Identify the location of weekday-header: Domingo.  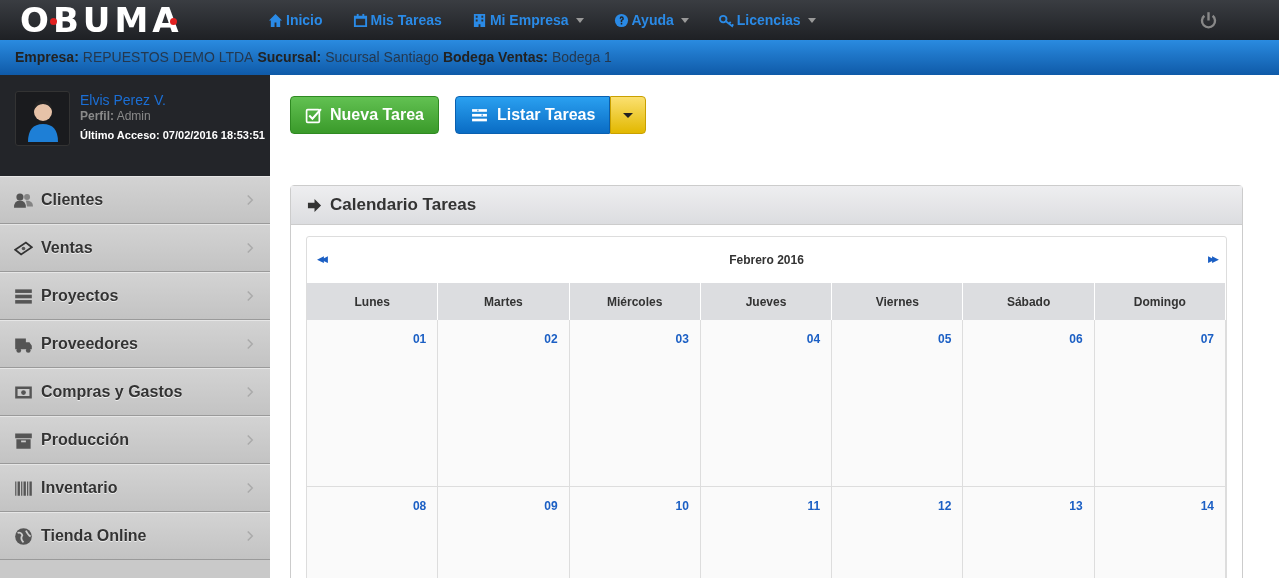
(1160, 301).